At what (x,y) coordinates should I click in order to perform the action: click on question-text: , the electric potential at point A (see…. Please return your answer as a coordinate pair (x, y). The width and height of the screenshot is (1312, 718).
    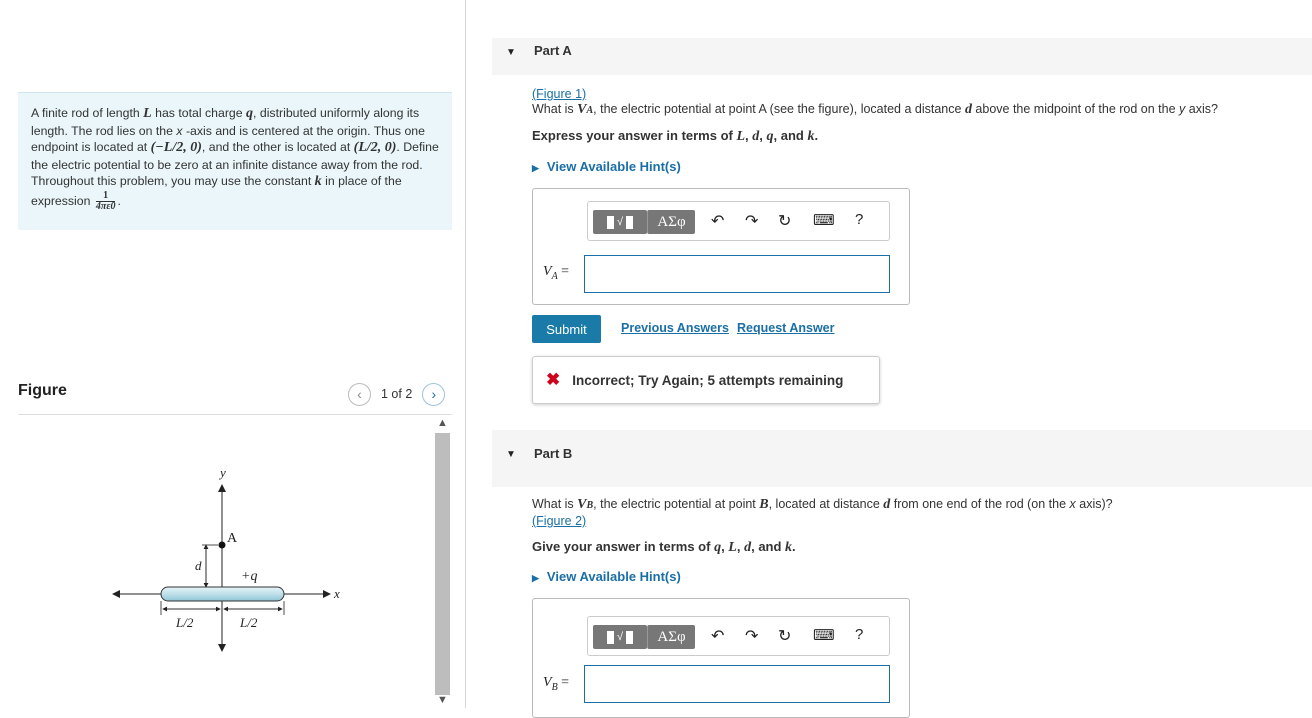
    Looking at the image, I should click on (779, 109).